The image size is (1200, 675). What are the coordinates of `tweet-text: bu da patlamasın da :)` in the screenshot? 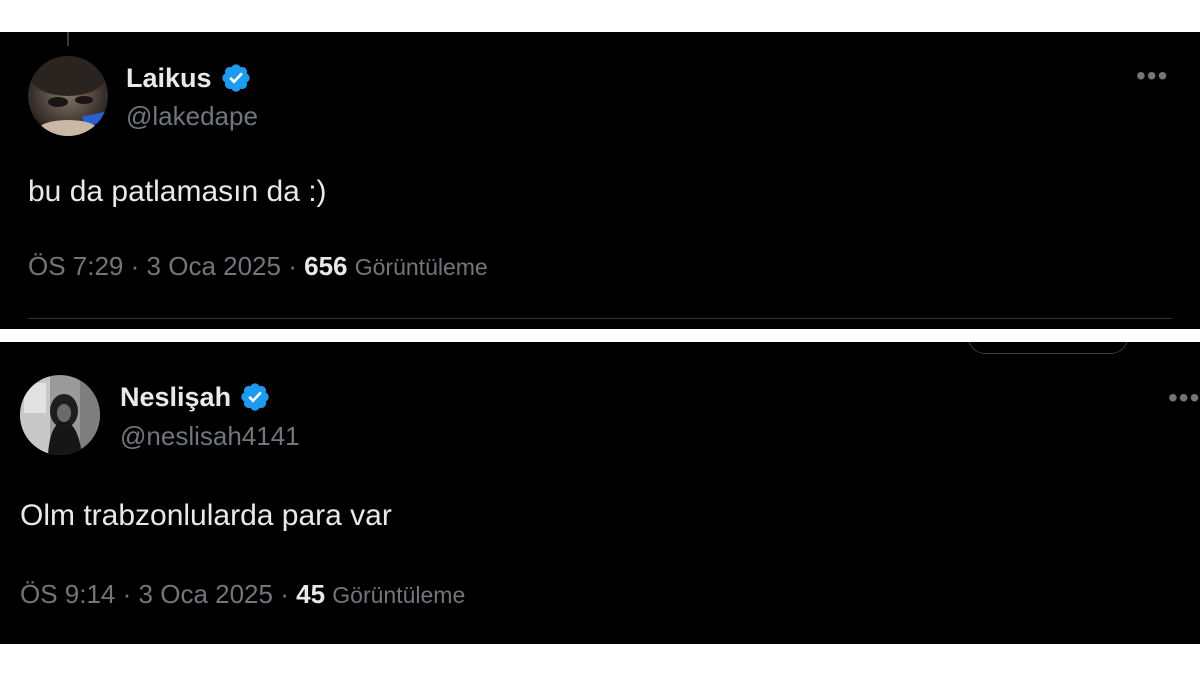 It's located at (177, 191).